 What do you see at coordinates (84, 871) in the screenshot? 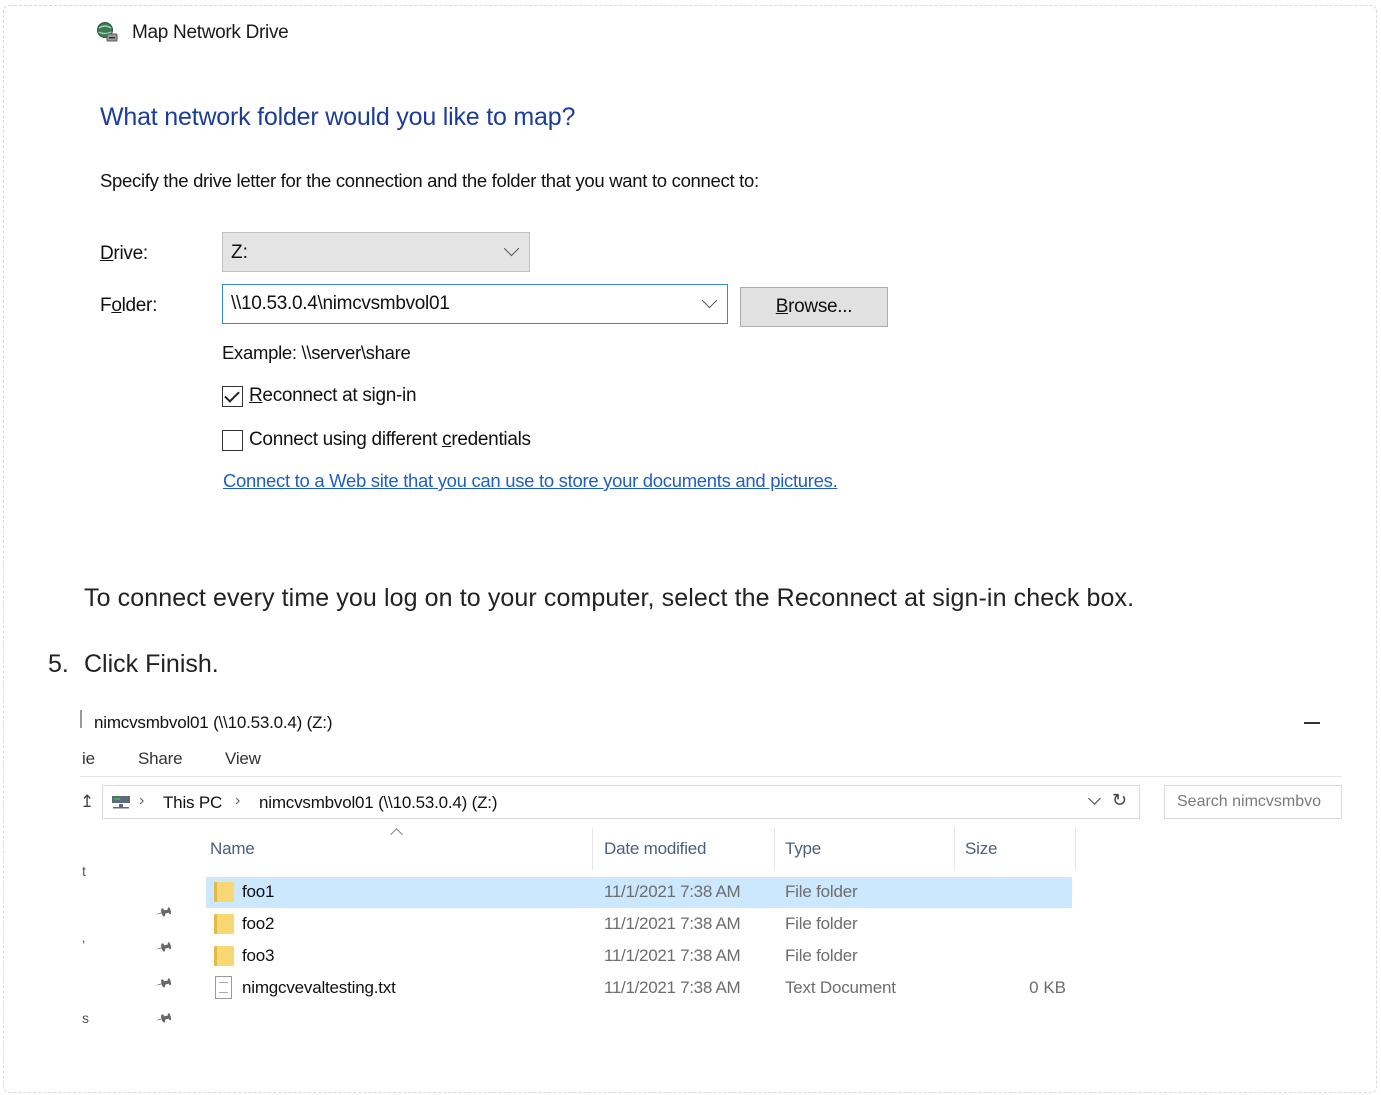
I see `sidebar-fragment: t` at bounding box center [84, 871].